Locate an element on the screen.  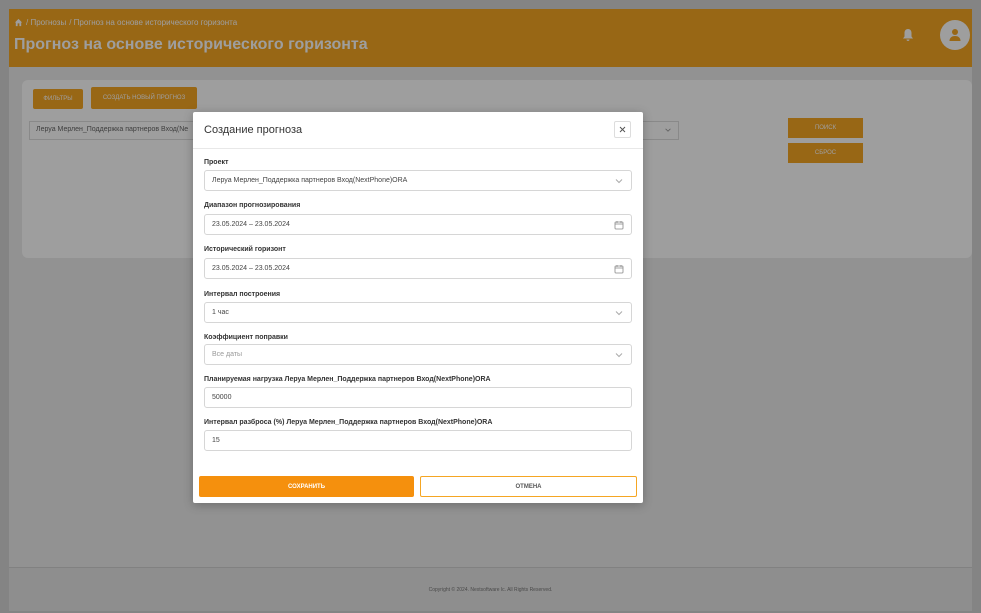
save-button: СОХРАНИТЬ is located at coordinates (306, 486).